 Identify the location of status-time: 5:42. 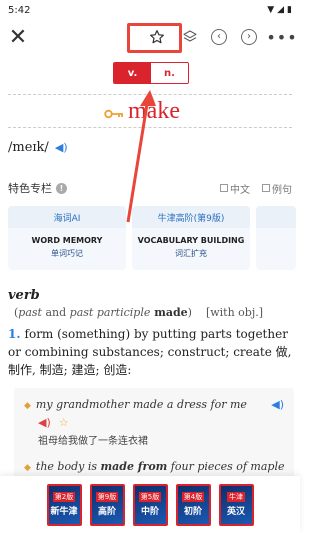
(19, 10).